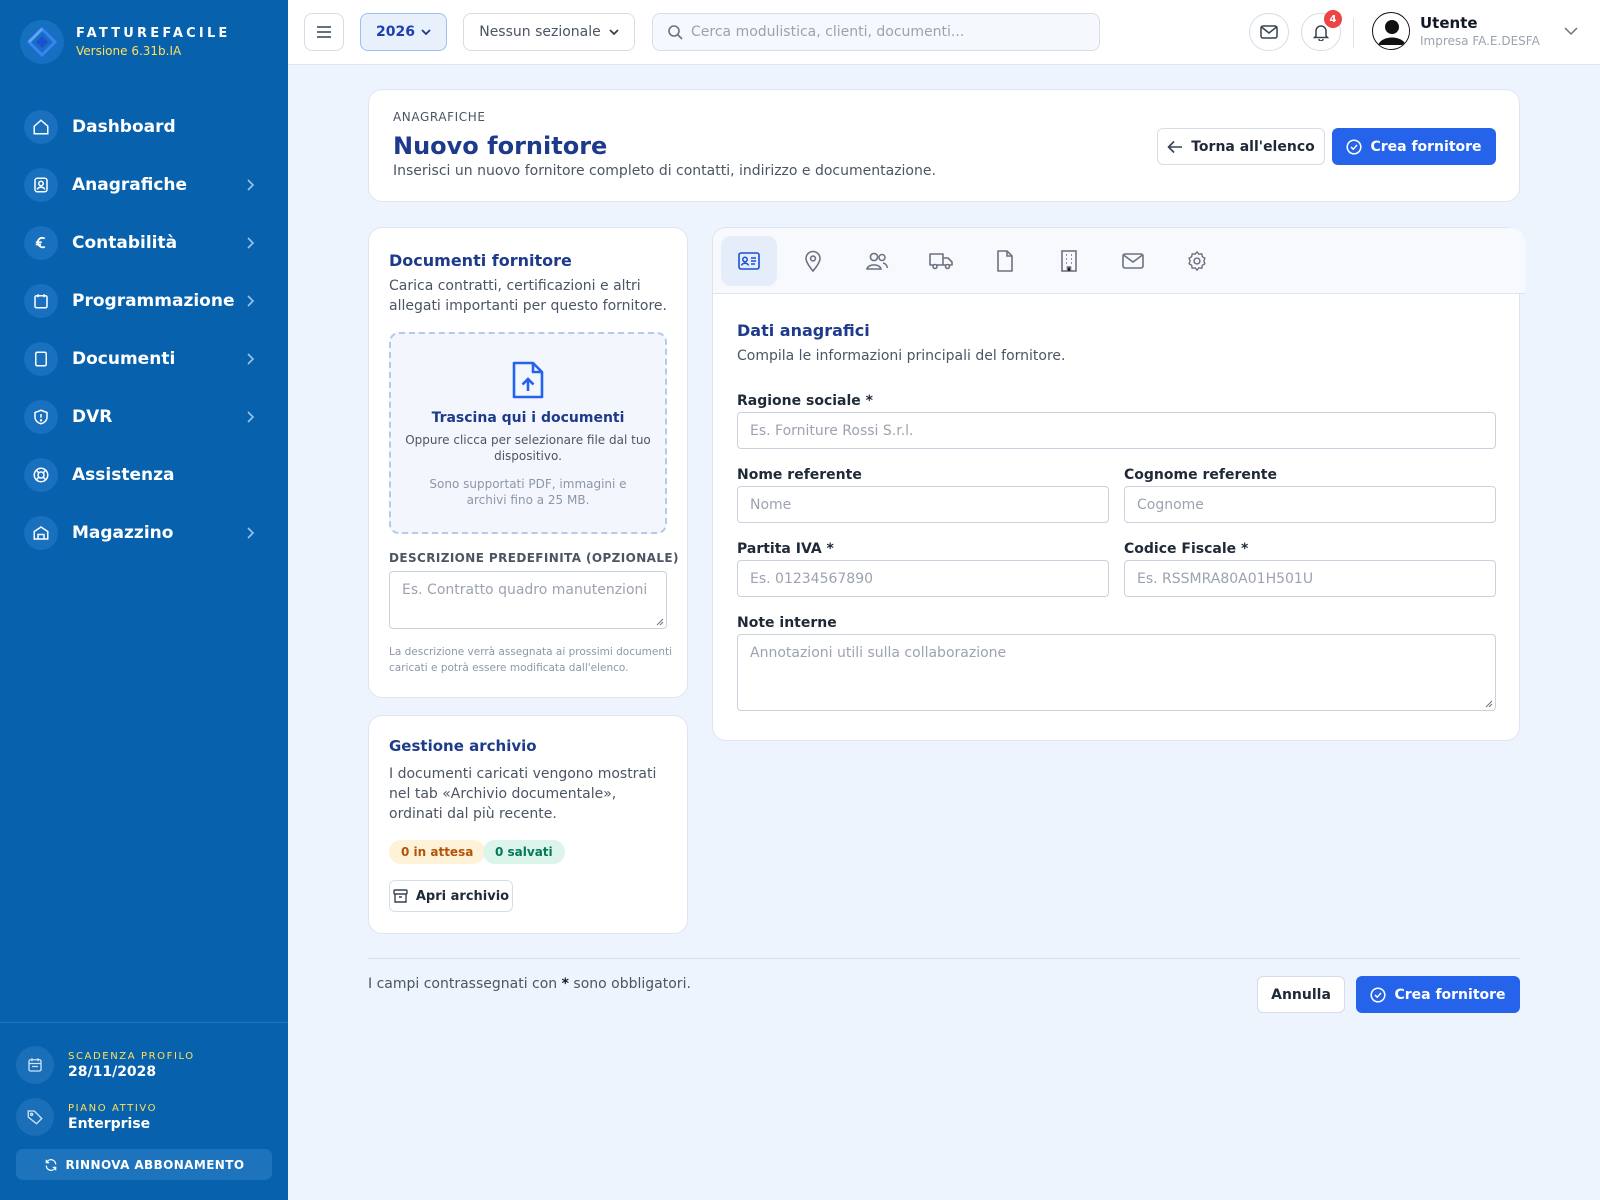  What do you see at coordinates (534, 558) in the screenshot?
I see `description-label: DESCRIZIONE PREDEFINITA (OPZIONALE)` at bounding box center [534, 558].